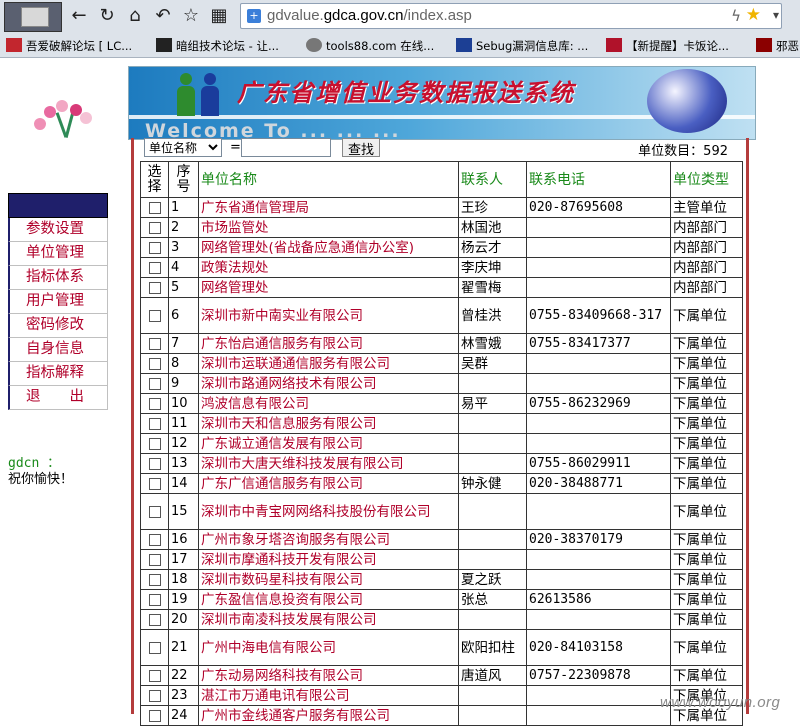 The image size is (800, 726). Describe the element at coordinates (328, 423) in the screenshot. I see `row-unit-name: 深圳市天和信息服务有限公司` at that location.